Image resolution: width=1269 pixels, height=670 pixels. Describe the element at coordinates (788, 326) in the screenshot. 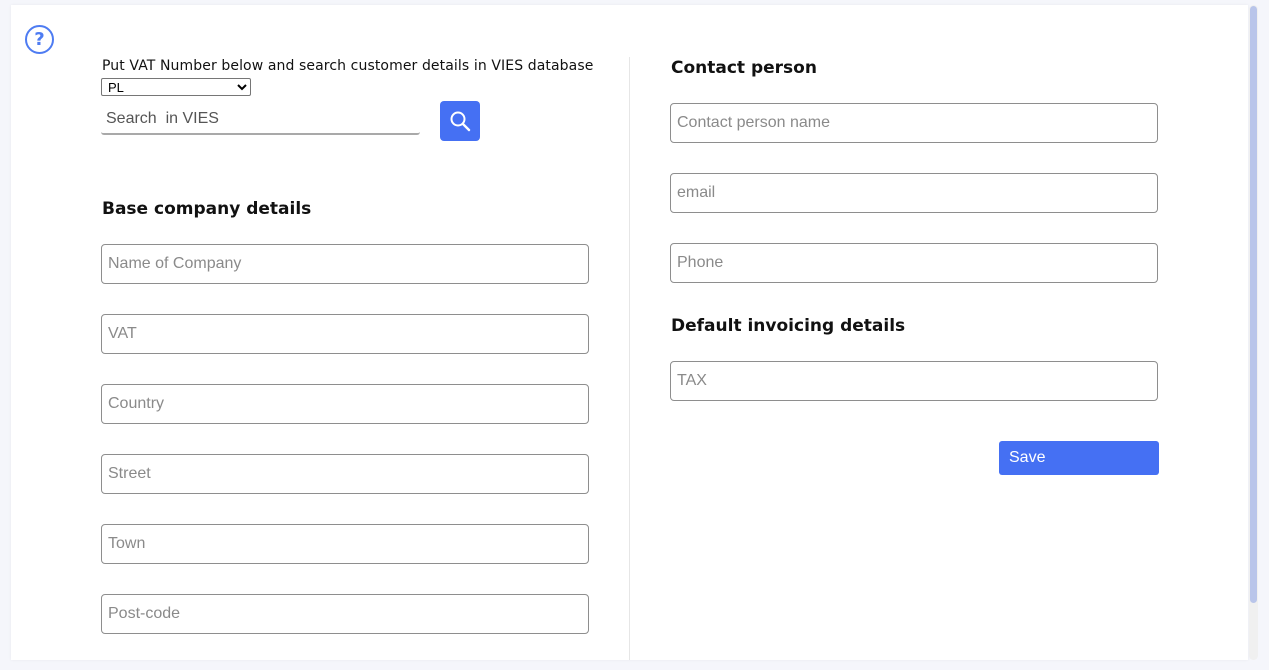

I see `invoicing-title: Default invoicing details` at that location.